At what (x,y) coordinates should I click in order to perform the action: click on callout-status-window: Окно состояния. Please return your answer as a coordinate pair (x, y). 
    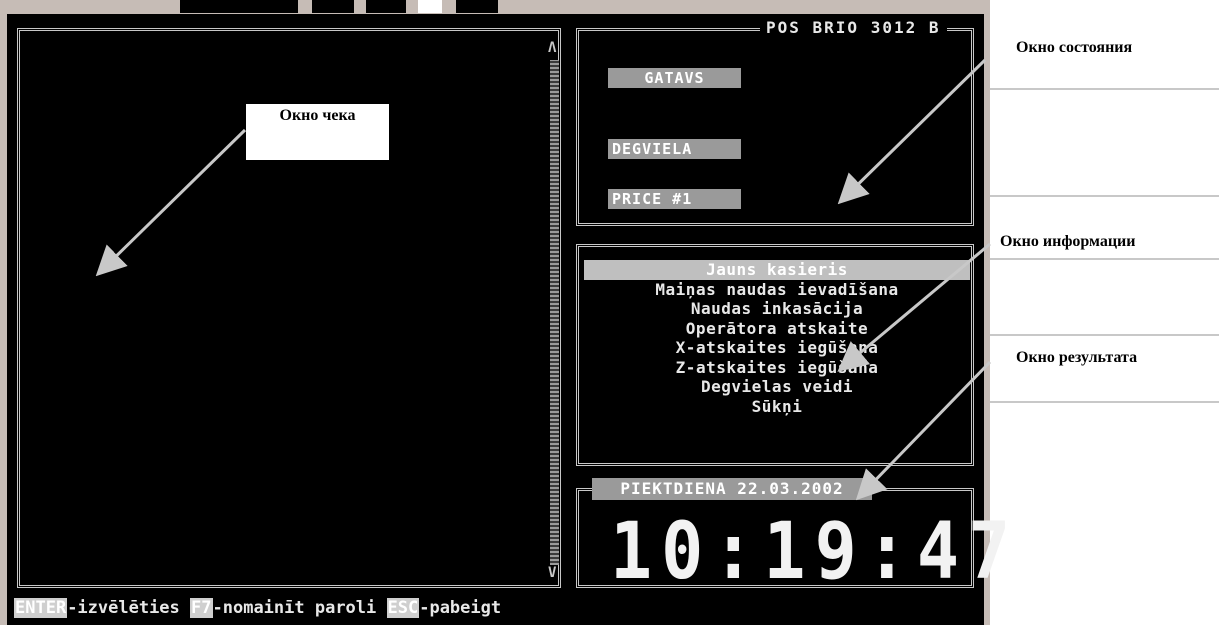
    Looking at the image, I should click on (1074, 48).